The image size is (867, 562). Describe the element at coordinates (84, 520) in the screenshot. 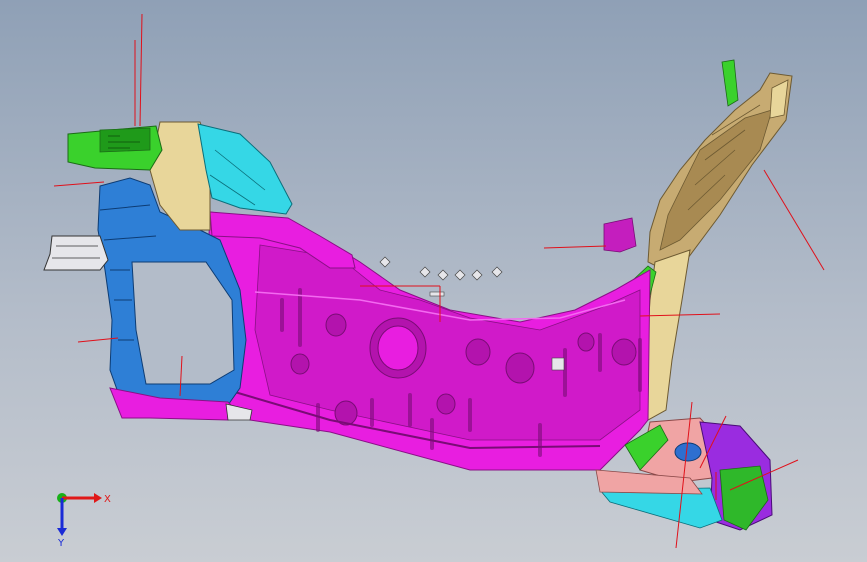

I see `coordinate-triad: X Y` at that location.